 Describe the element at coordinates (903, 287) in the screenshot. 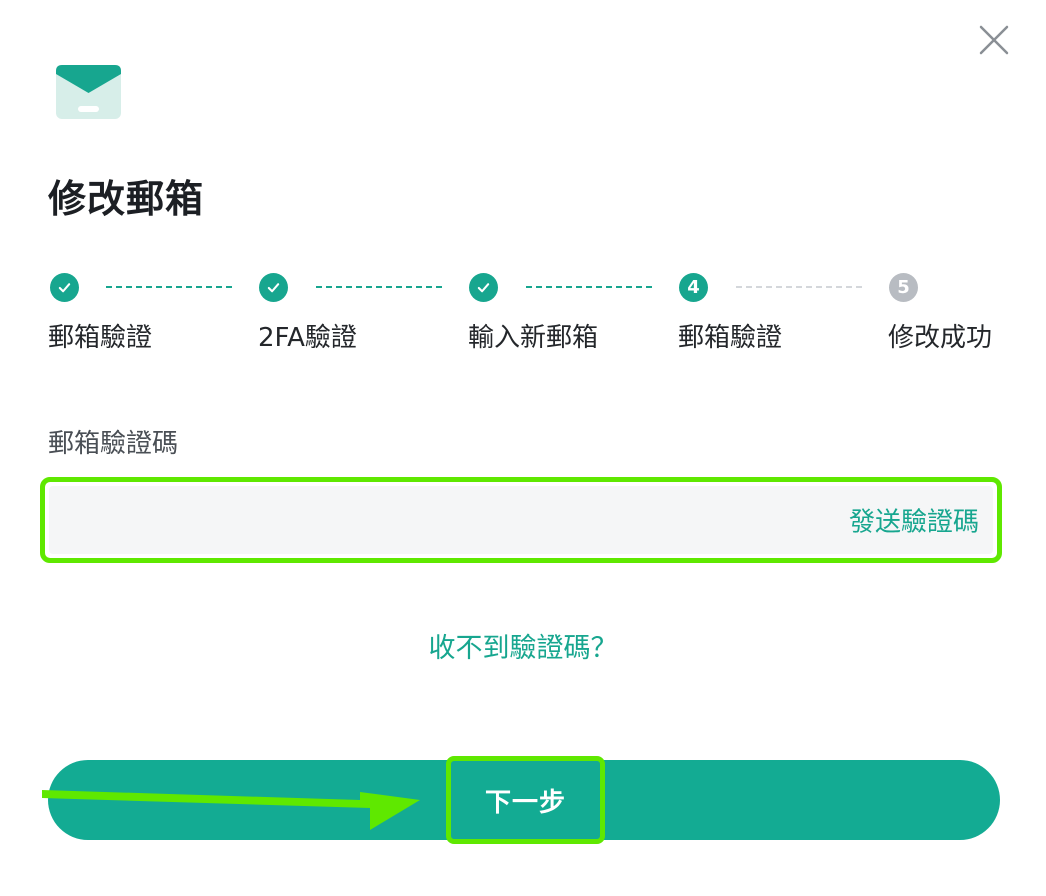

I see `step-5-number: 5` at that location.